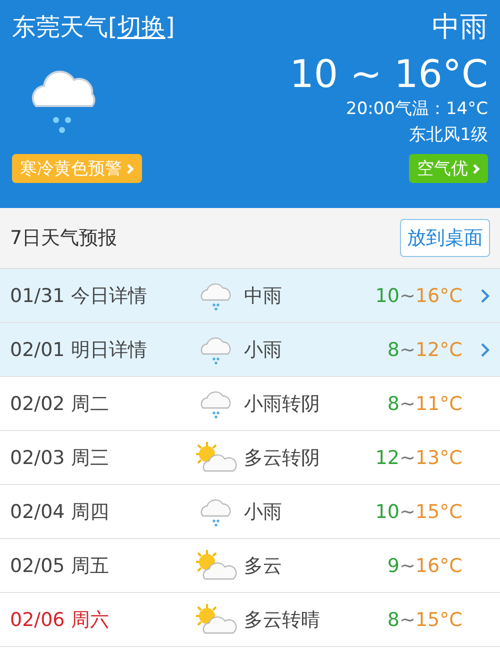  Describe the element at coordinates (64, 238) in the screenshot. I see `forecast-title: 7日天气预报` at that location.